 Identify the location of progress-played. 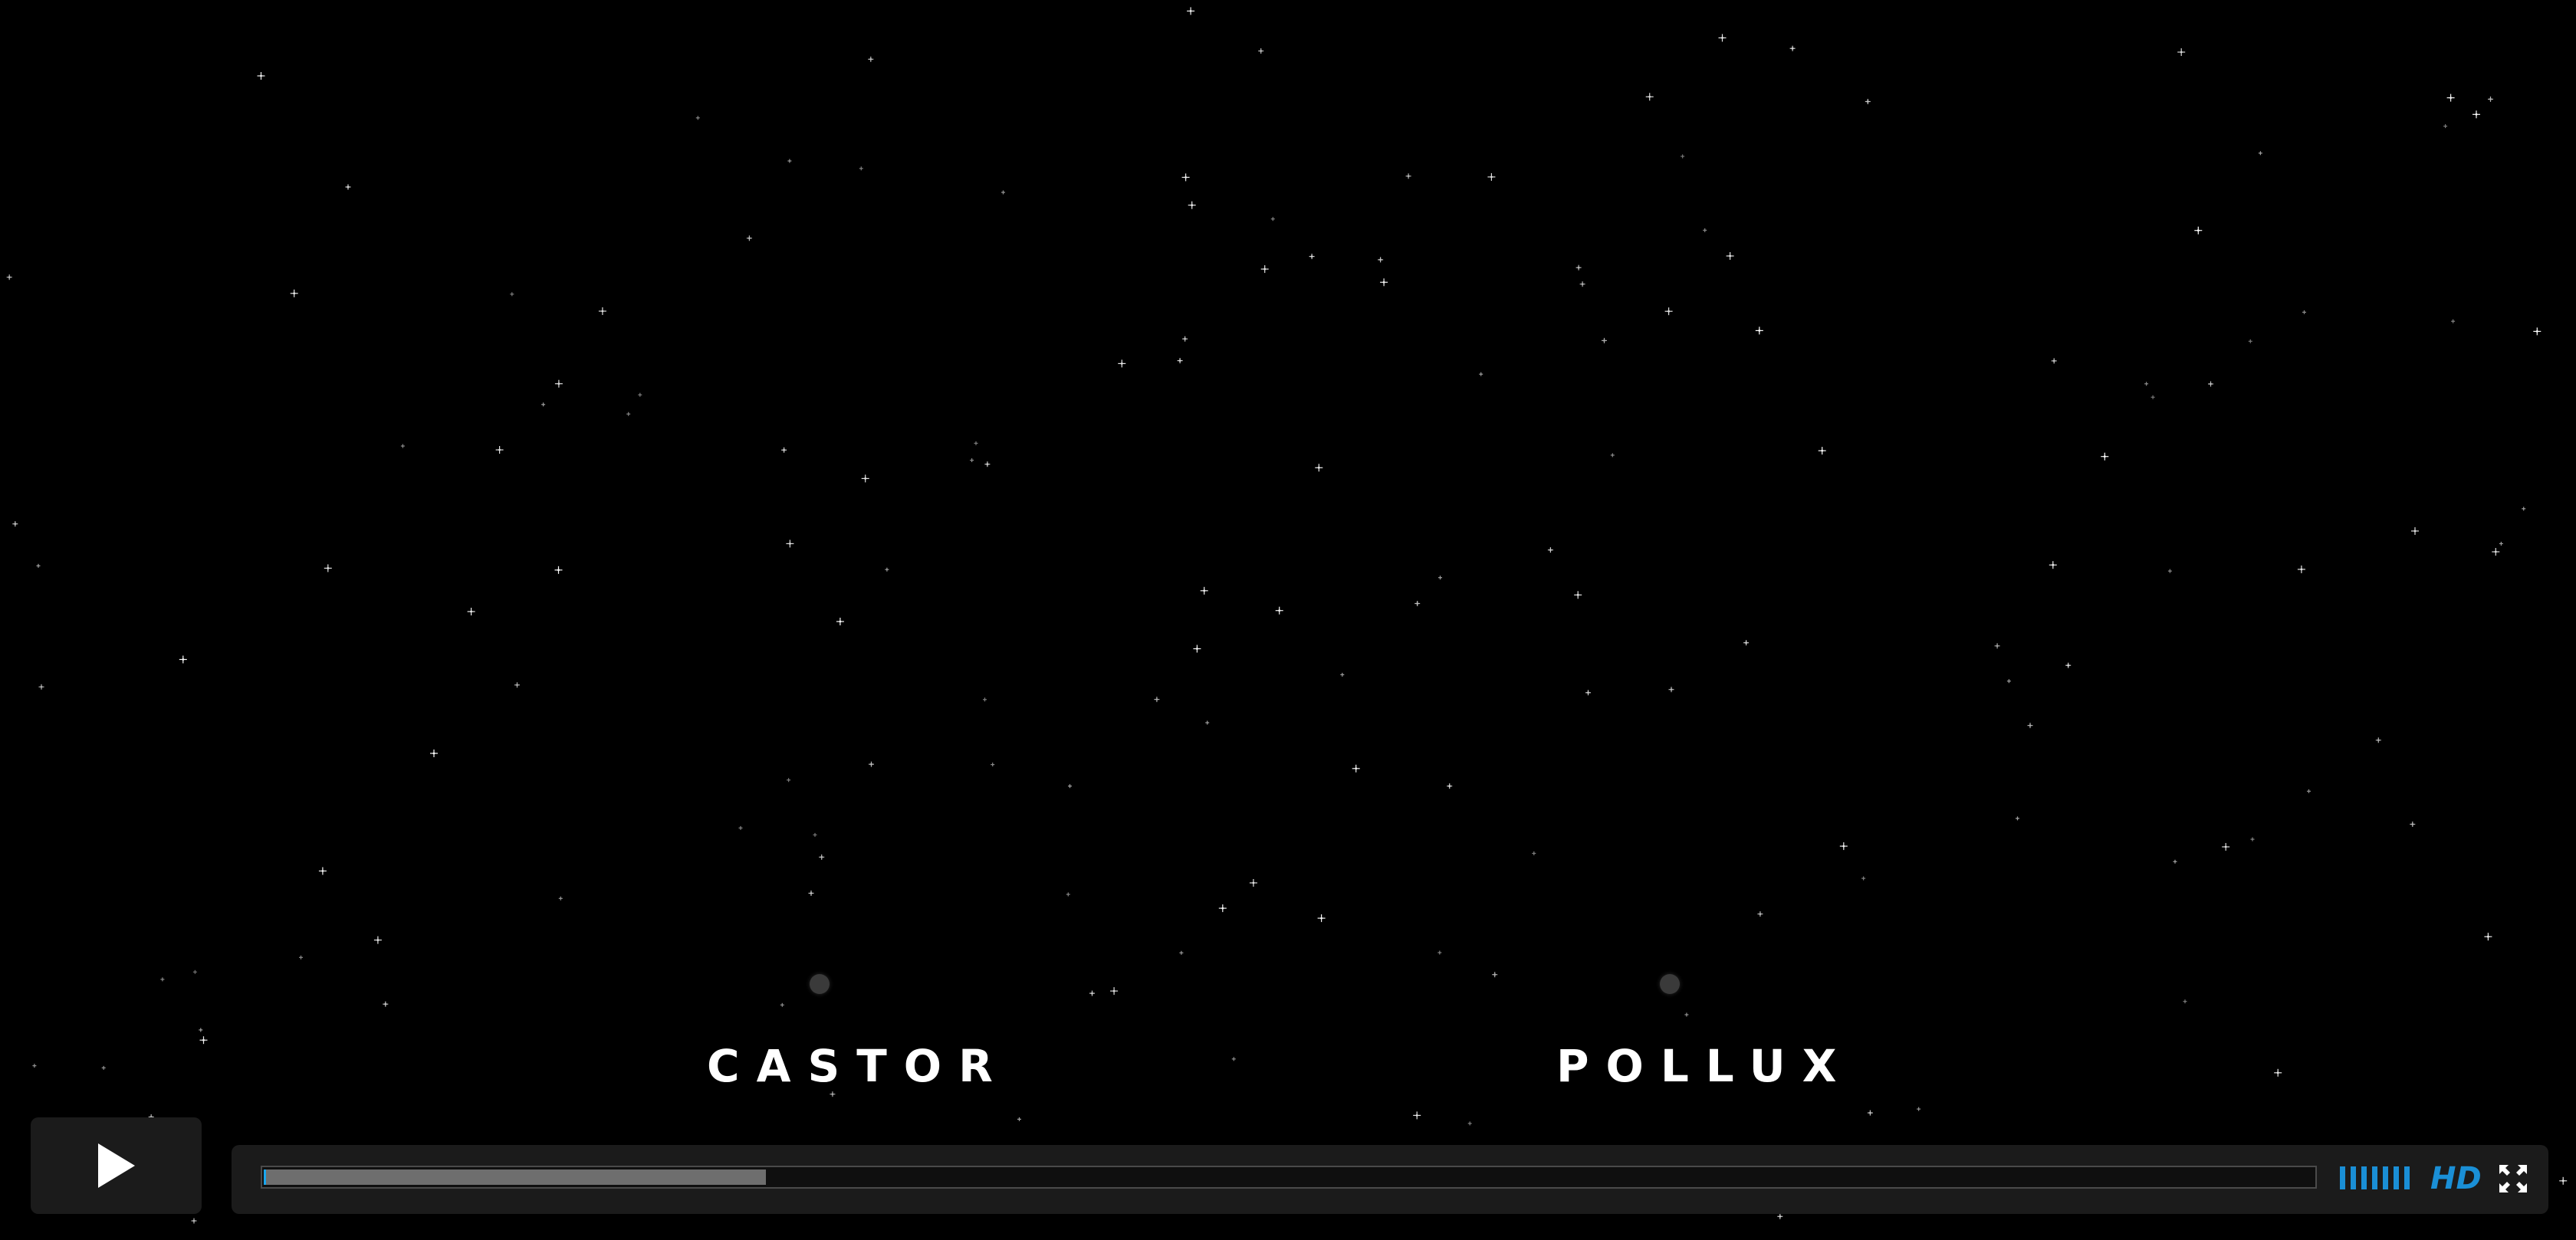
(265, 1177).